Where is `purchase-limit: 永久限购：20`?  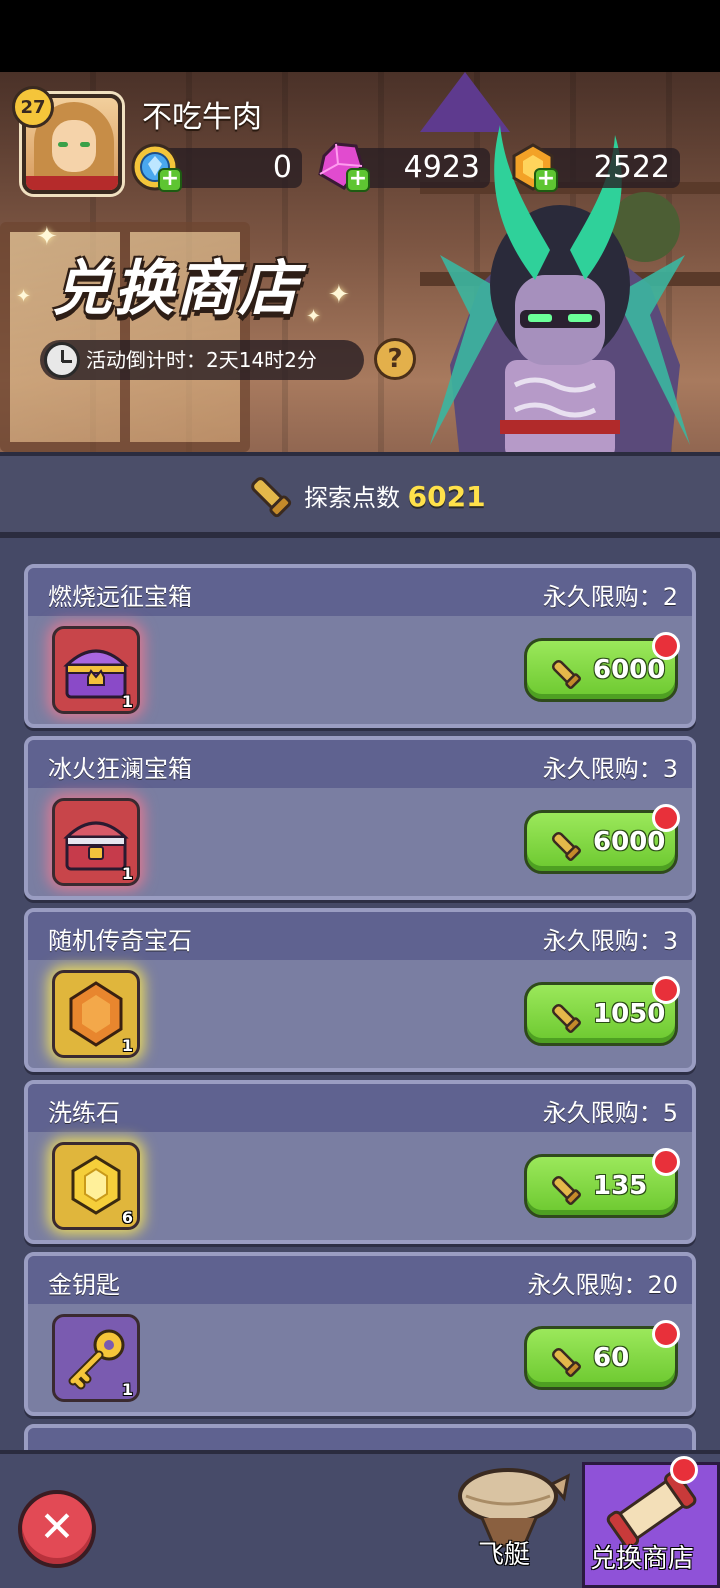
purchase-limit: 永久限购：20 is located at coordinates (602, 1285).